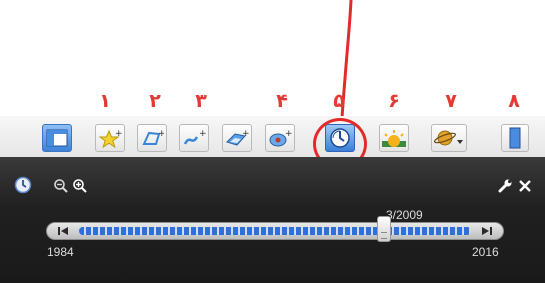  What do you see at coordinates (404, 215) in the screenshot?
I see `current-date-label: 3/2009` at bounding box center [404, 215].